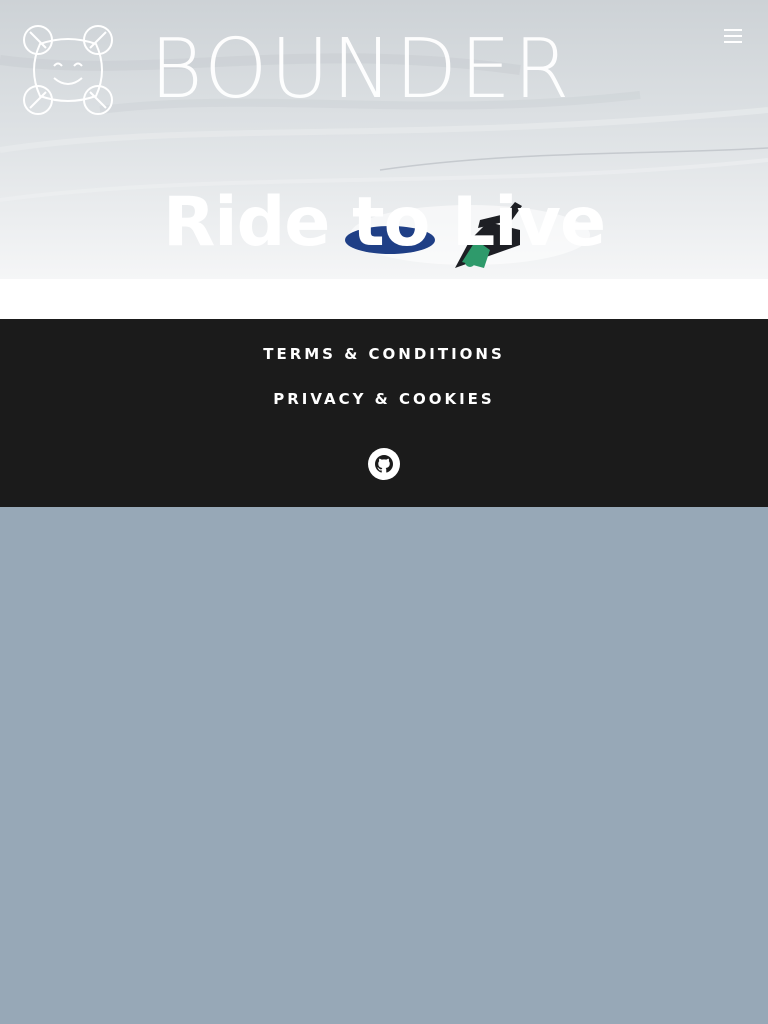 This screenshot has height=1024, width=768. What do you see at coordinates (384, 399) in the screenshot?
I see `privacy-cookies-link: PRIVACY & COOKIES` at bounding box center [384, 399].